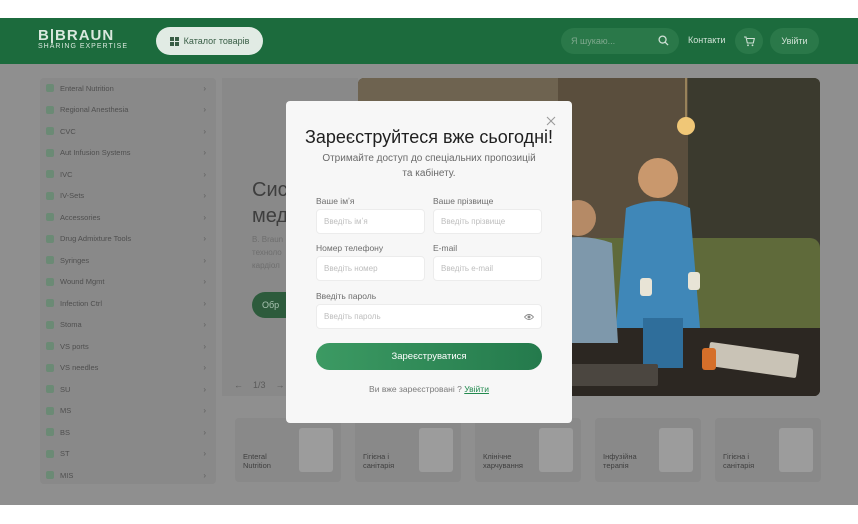 The width and height of the screenshot is (858, 524). I want to click on phone-field: Введіть номер, so click(370, 268).